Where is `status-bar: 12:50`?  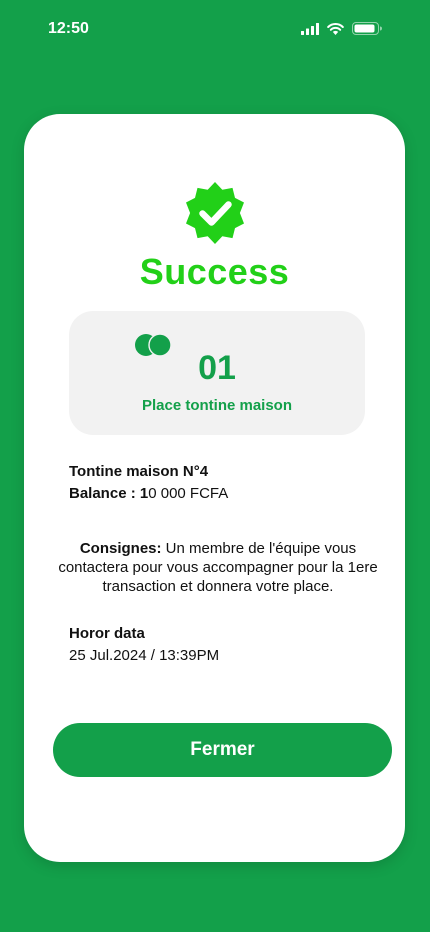 status-bar: 12:50 is located at coordinates (215, 30).